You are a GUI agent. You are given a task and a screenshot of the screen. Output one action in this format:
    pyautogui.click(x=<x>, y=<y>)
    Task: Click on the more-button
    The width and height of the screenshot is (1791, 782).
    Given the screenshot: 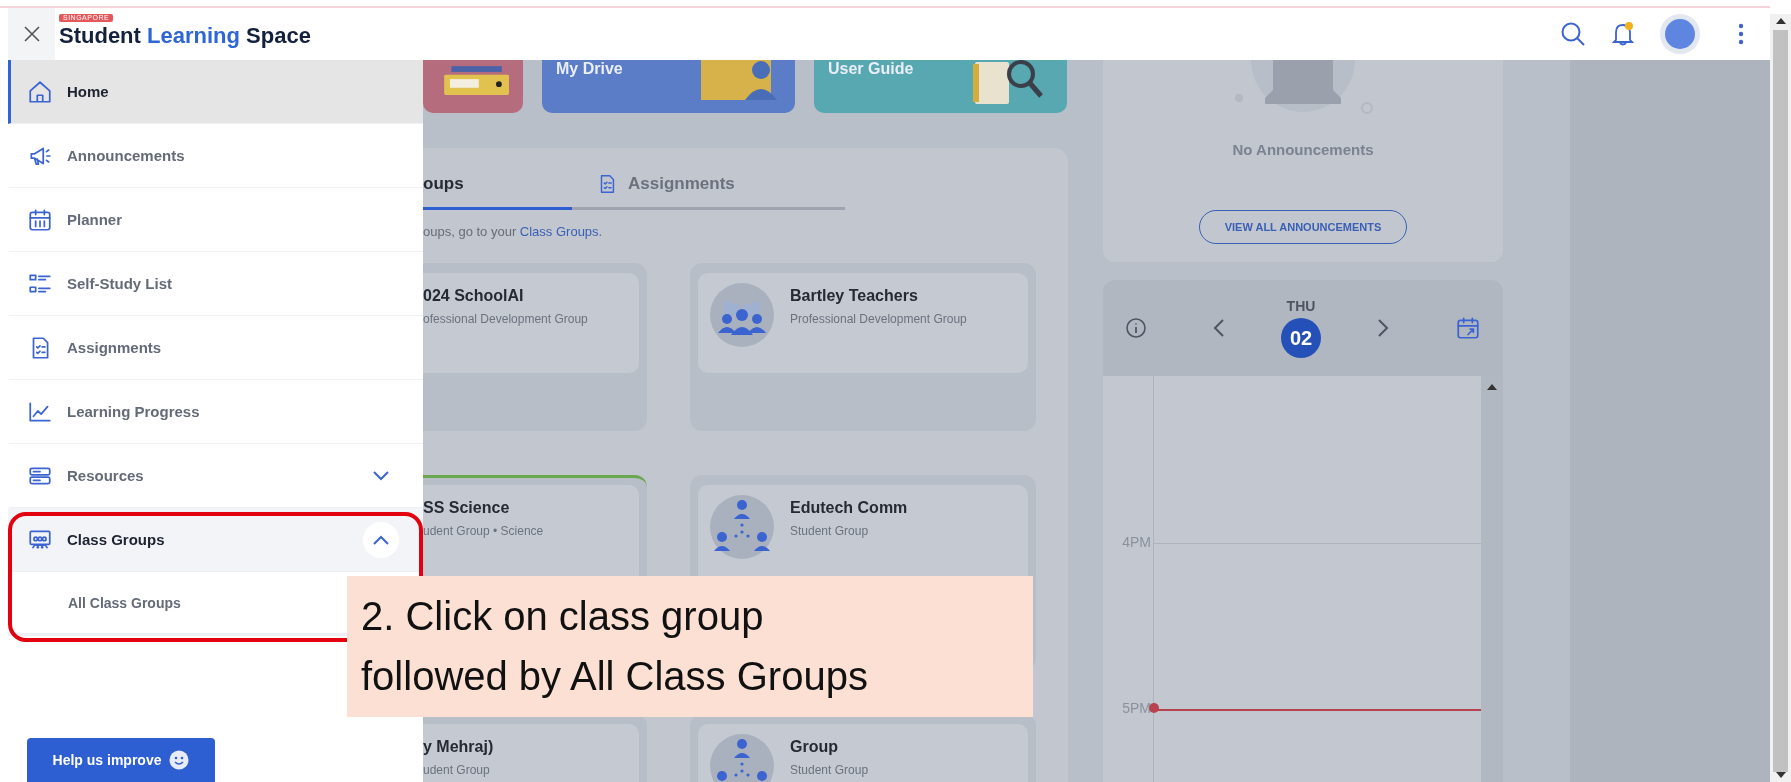 What is the action you would take?
    pyautogui.click(x=1741, y=34)
    